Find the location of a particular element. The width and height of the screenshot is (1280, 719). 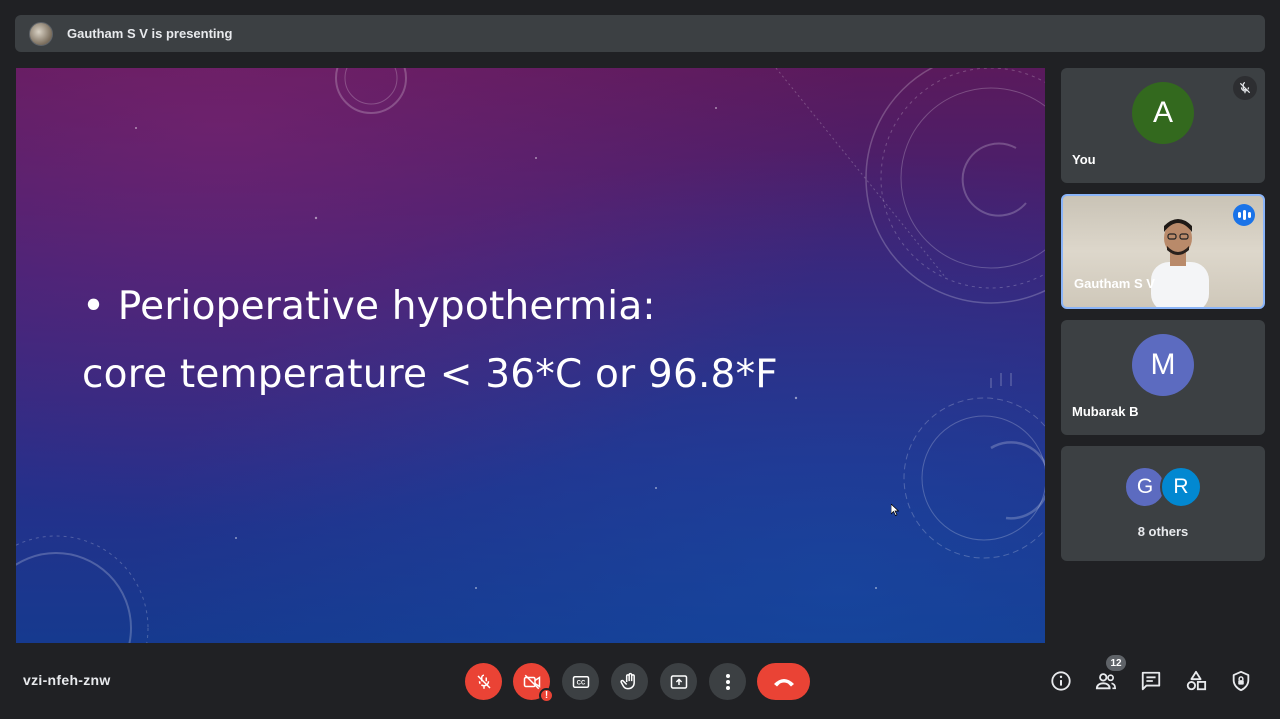

camera-off-icon is located at coordinates (531, 681).